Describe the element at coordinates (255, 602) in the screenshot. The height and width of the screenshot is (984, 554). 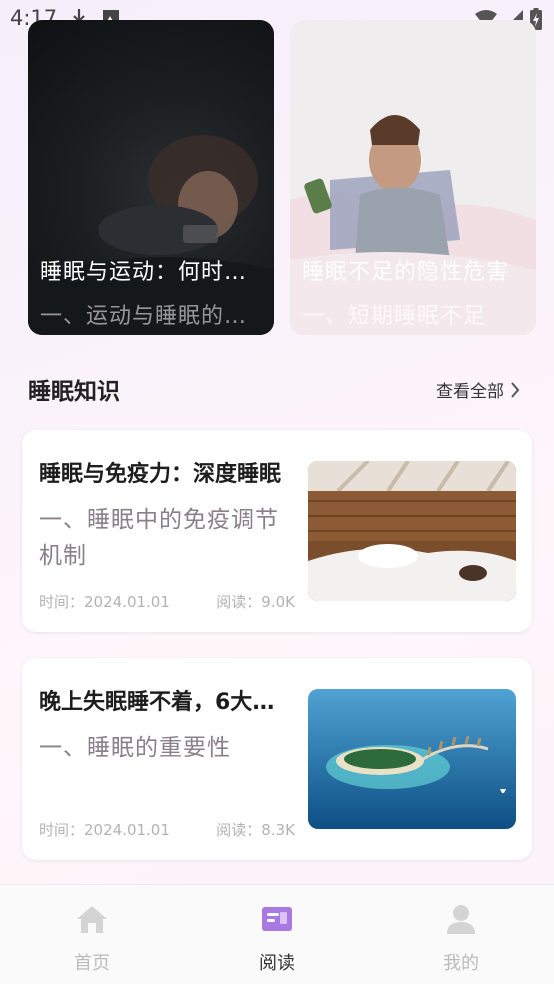
I see `article-reads: 阅读：9.0K` at that location.